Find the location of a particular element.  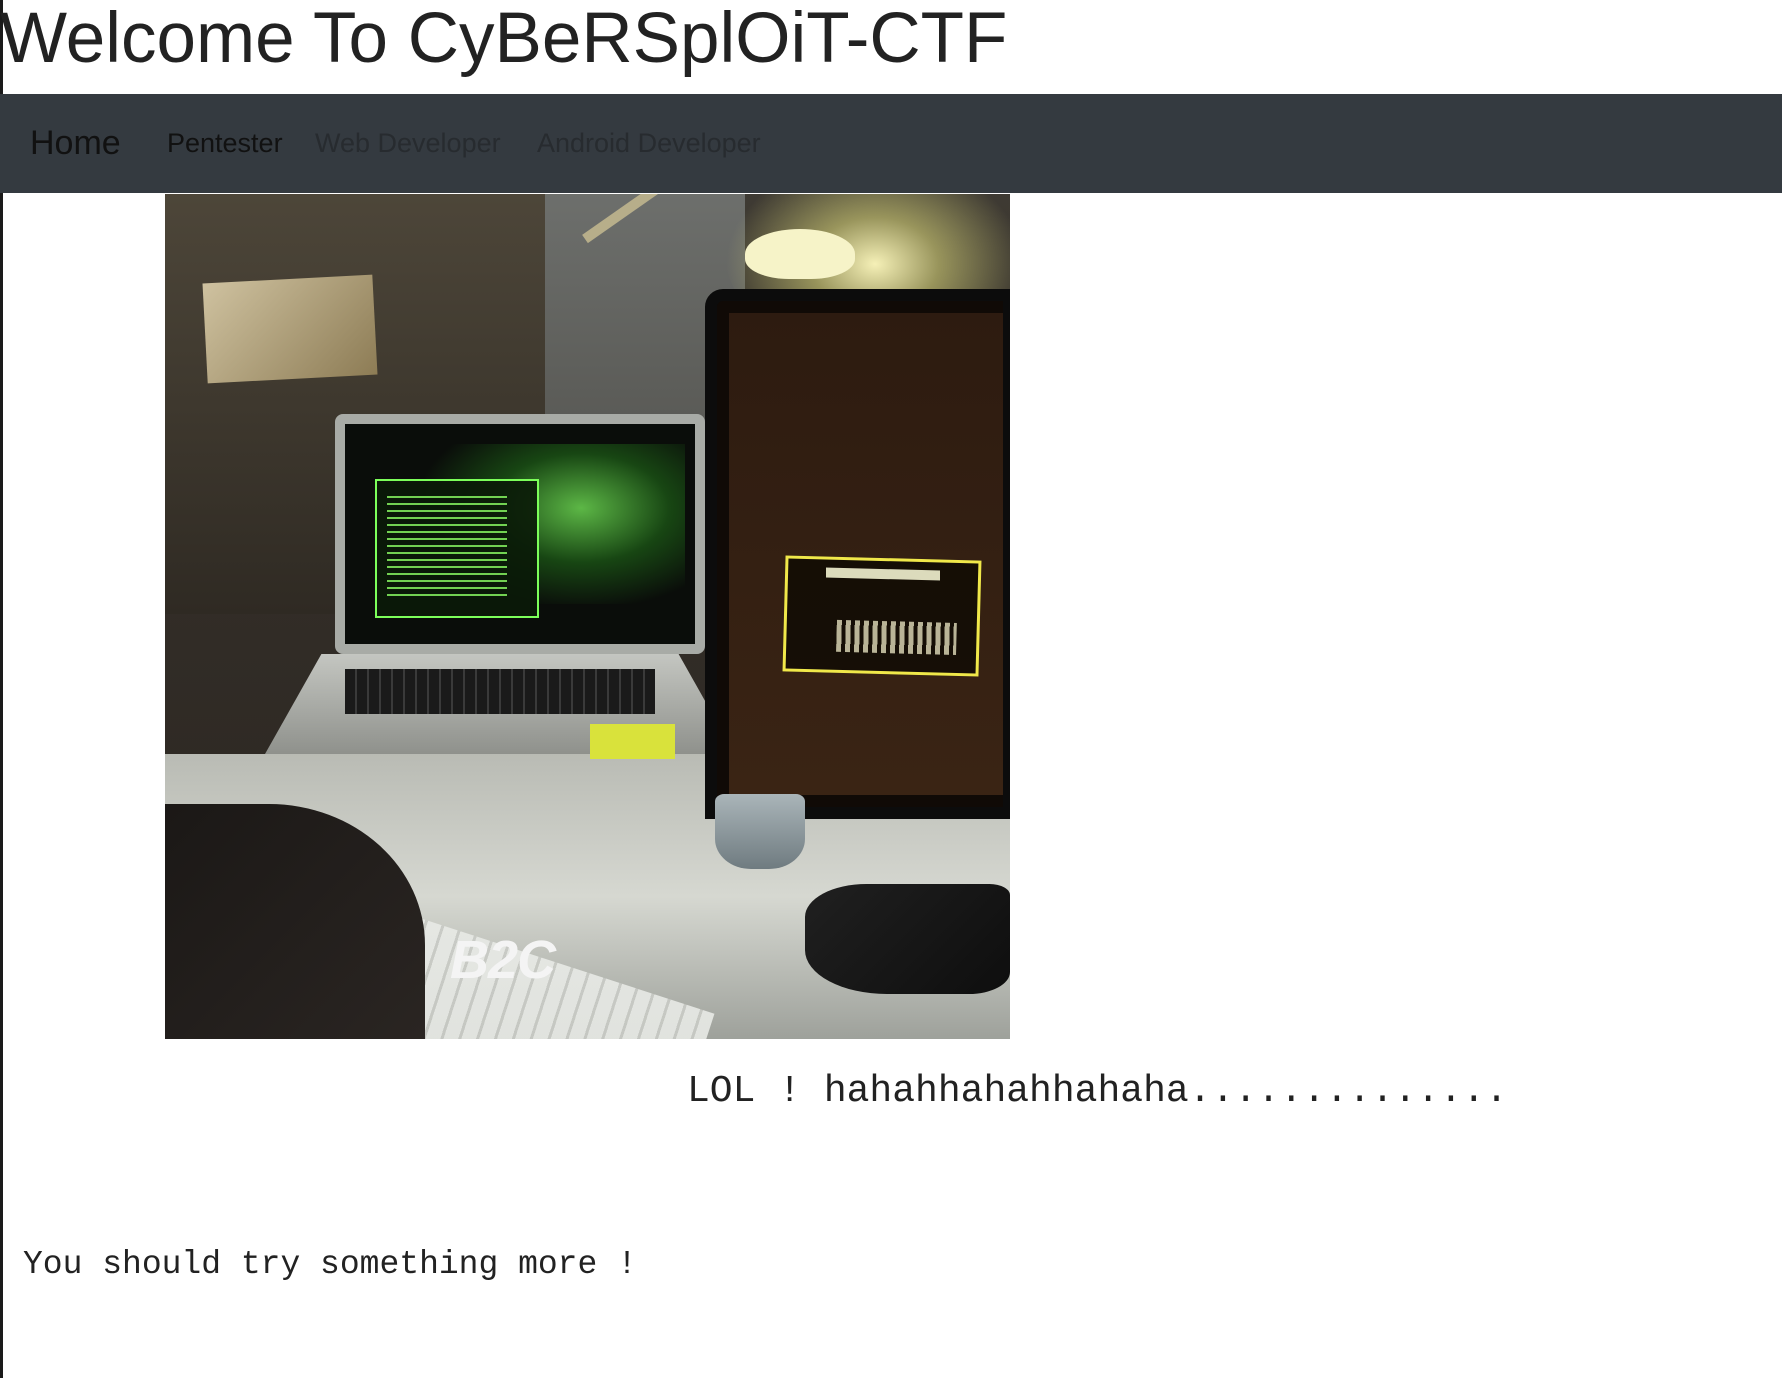

image-dialog-title is located at coordinates (883, 574).